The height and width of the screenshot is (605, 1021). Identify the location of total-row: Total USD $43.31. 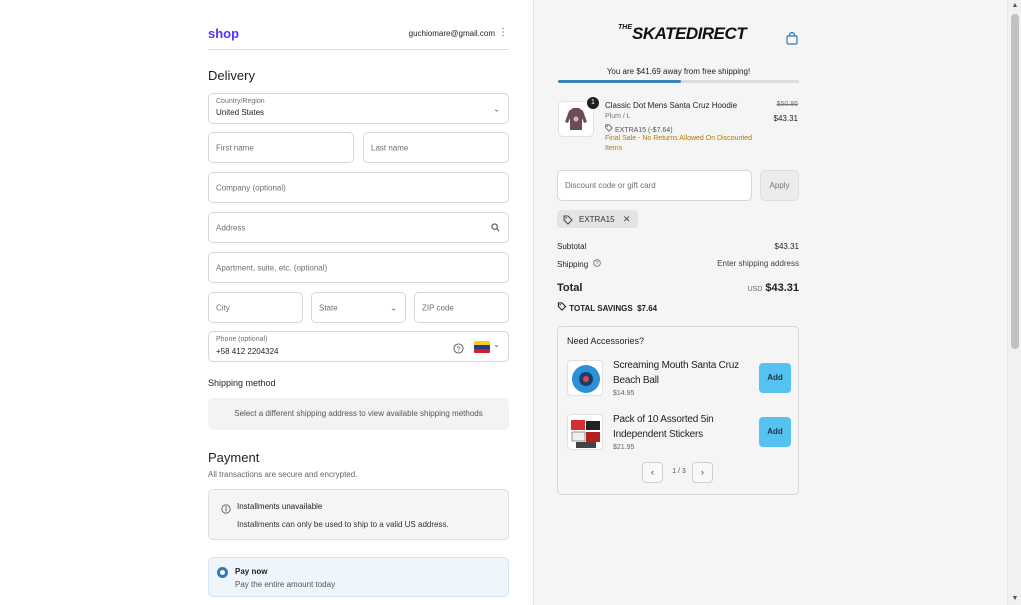
(678, 288).